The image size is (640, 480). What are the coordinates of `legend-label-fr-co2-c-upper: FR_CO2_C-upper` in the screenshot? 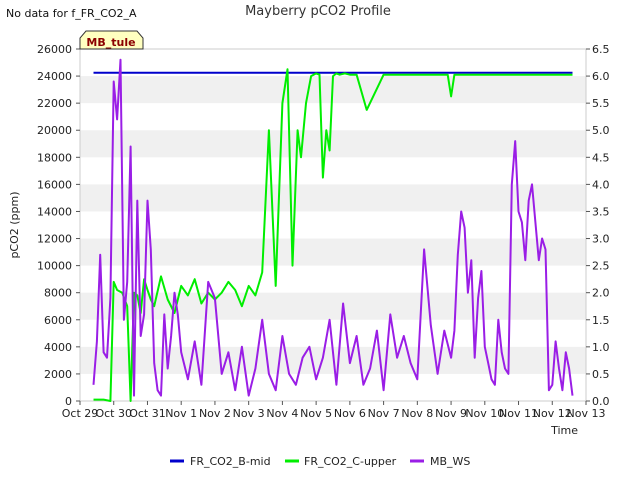 It's located at (350, 461).